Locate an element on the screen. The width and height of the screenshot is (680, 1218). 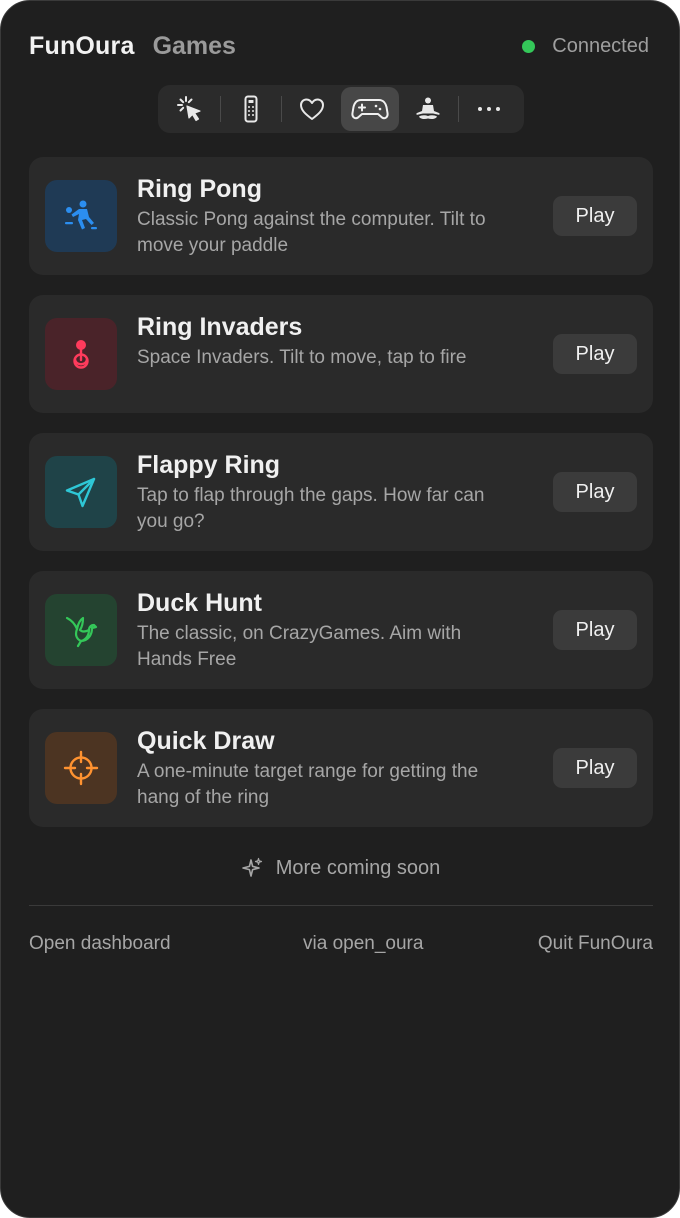
status-text: Connected is located at coordinates (600, 45).